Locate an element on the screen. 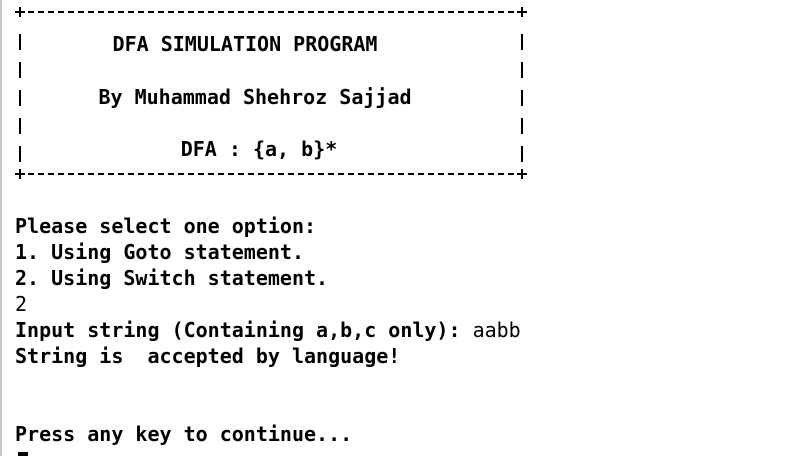  result-message: String is accepted by language! is located at coordinates (208, 356).